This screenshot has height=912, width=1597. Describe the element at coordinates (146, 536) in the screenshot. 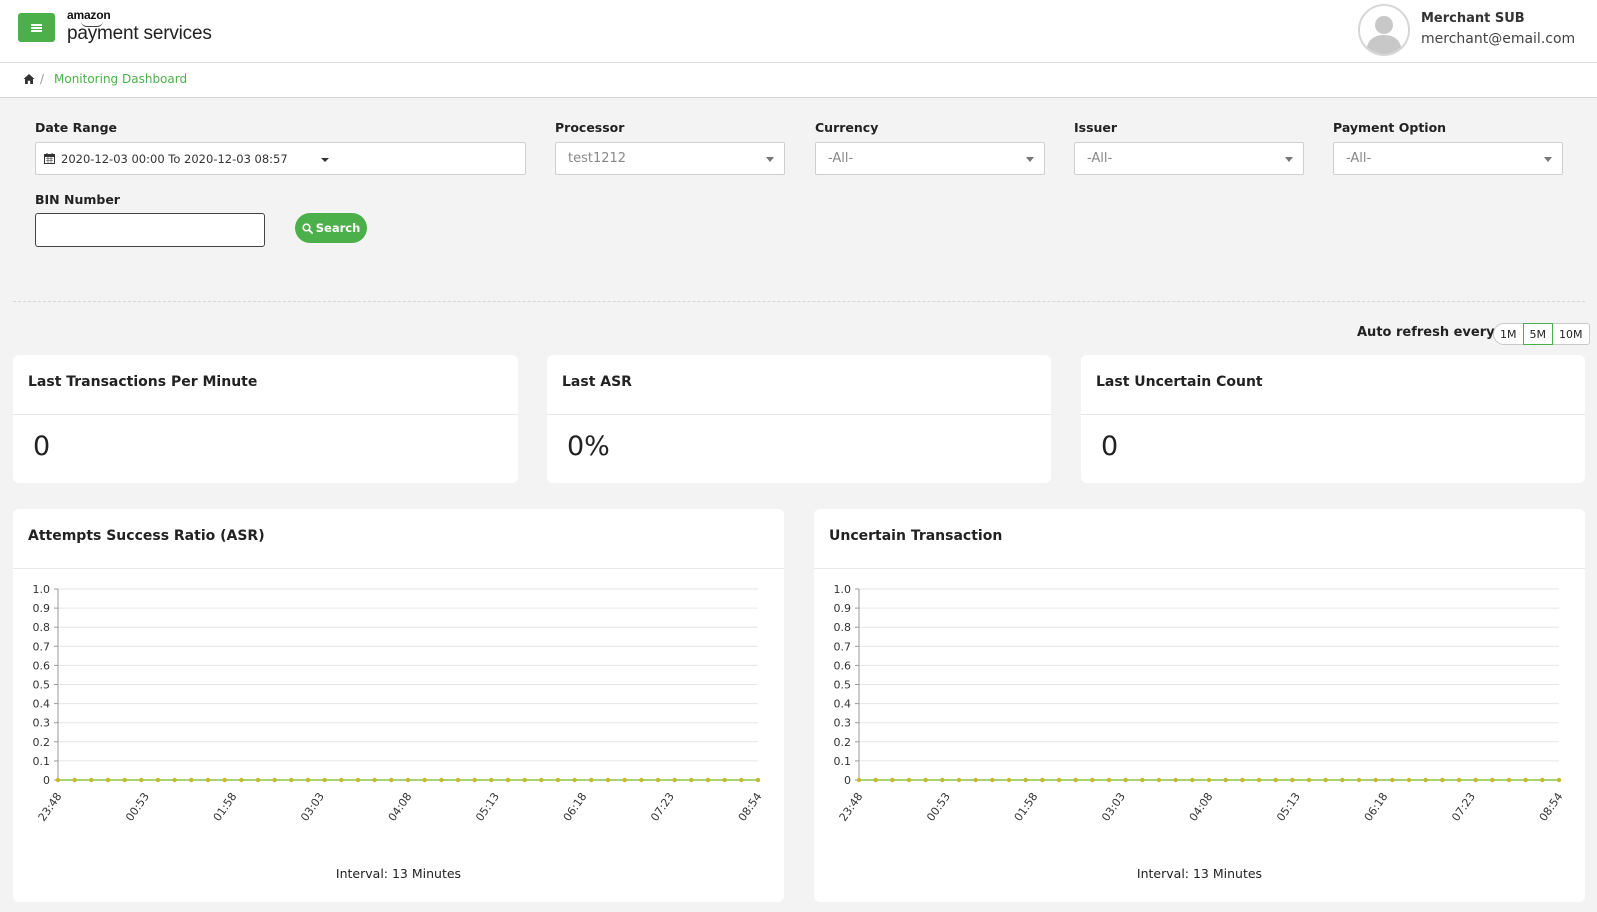

I see `chart-title: Attempts Success Ratio (ASR)` at that location.